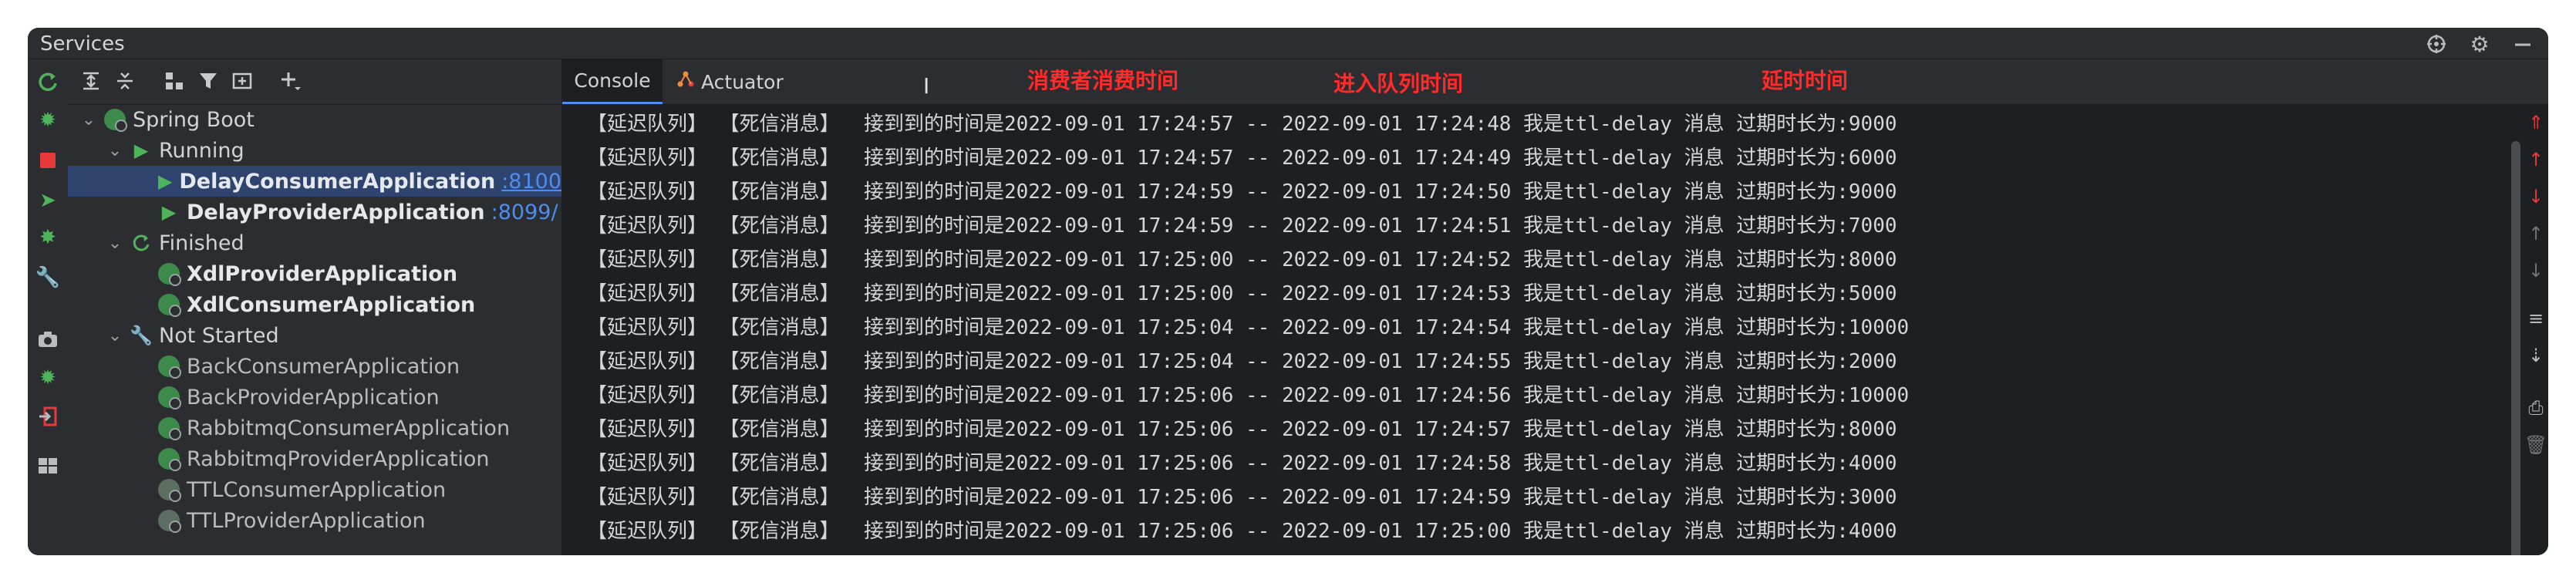 This screenshot has height=583, width=2576. What do you see at coordinates (314, 119) in the screenshot?
I see `tree-node-spring-boot: ⌄ Spring Boot` at bounding box center [314, 119].